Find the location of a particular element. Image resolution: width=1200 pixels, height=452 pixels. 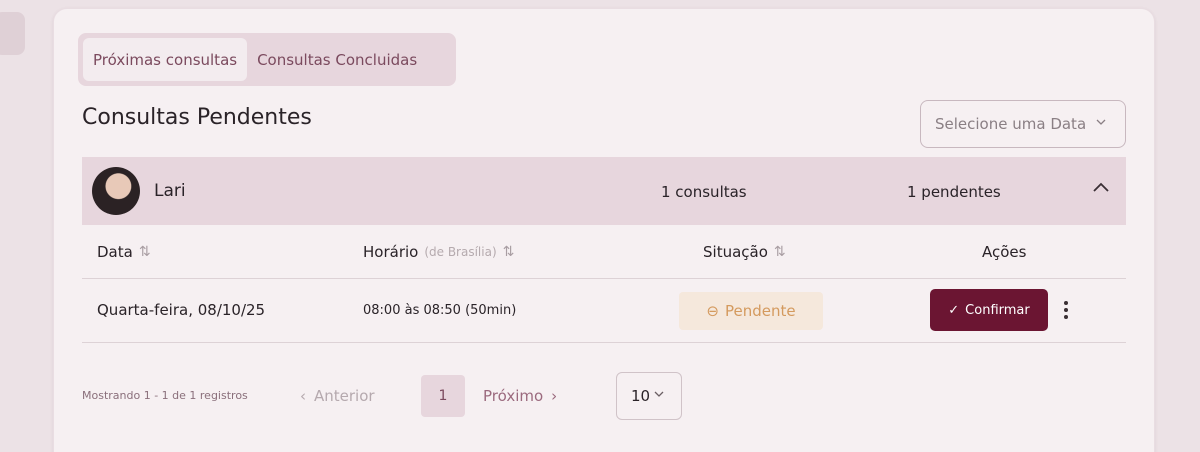

avatar is located at coordinates (116, 191).